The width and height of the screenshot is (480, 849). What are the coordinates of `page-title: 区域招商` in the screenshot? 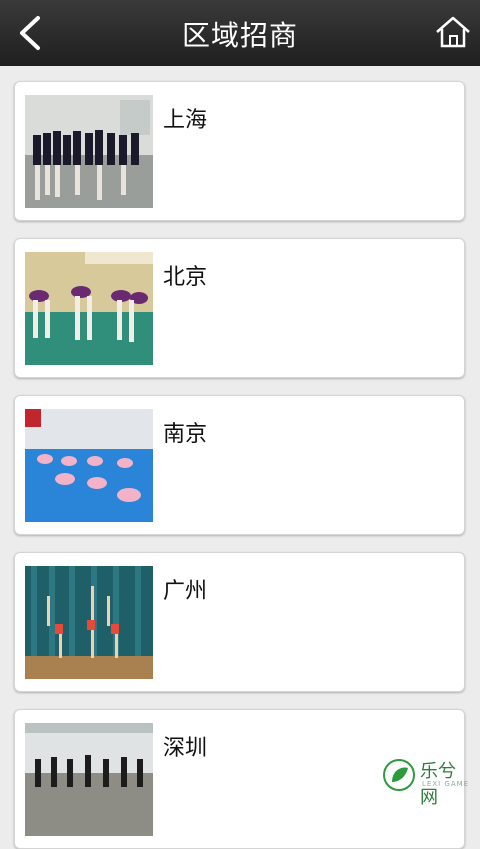 It's located at (239, 35).